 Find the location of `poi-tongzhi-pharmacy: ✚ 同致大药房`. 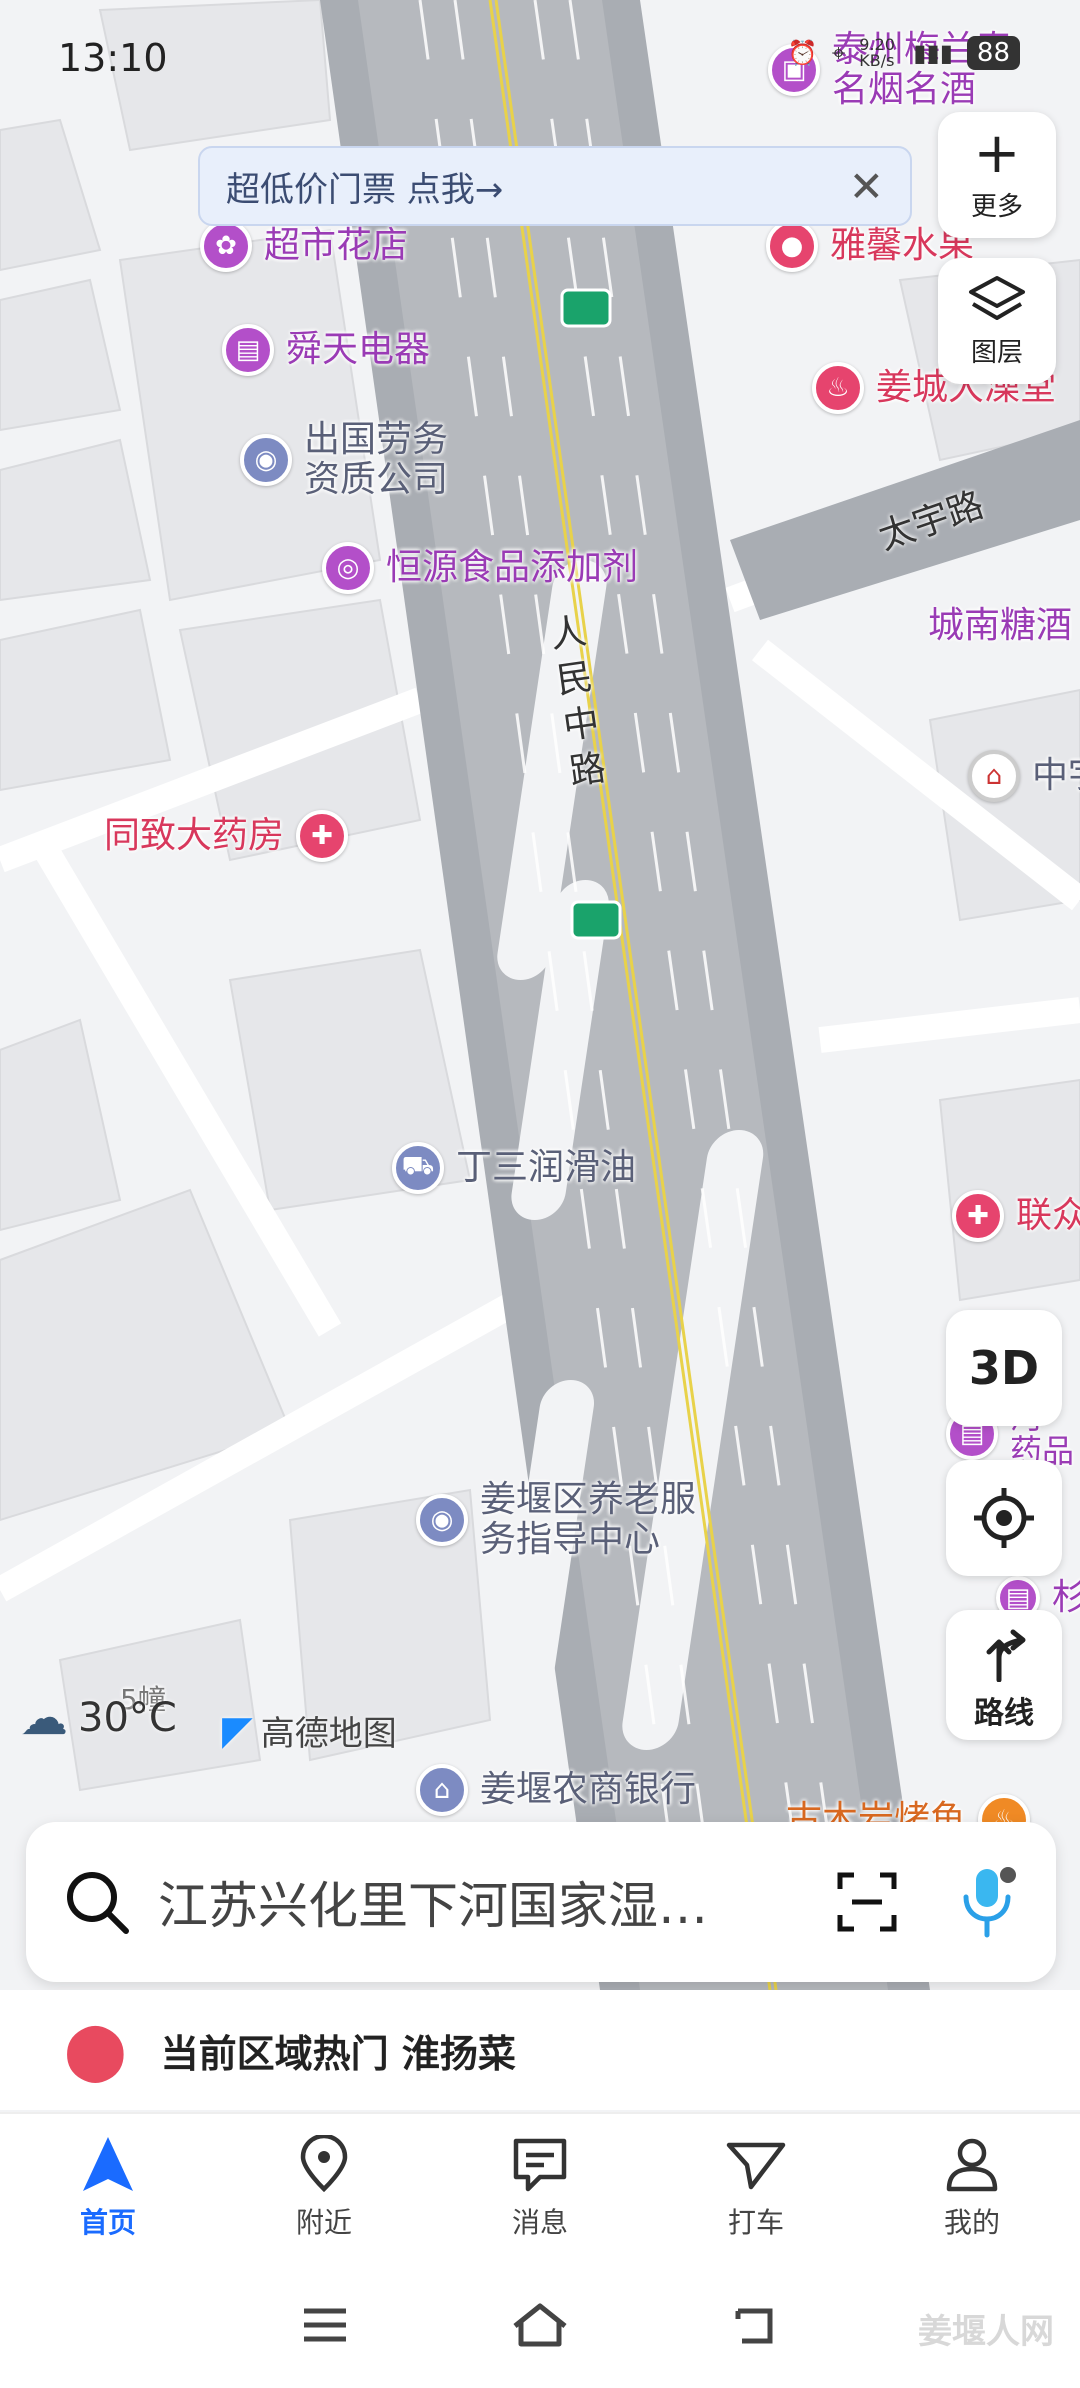

poi-tongzhi-pharmacy: ✚ 同致大药房 is located at coordinates (226, 836).